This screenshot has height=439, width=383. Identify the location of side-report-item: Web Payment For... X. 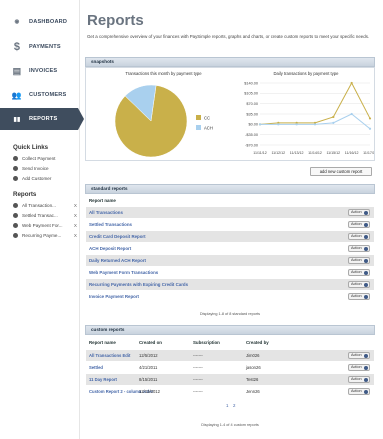
(45, 225).